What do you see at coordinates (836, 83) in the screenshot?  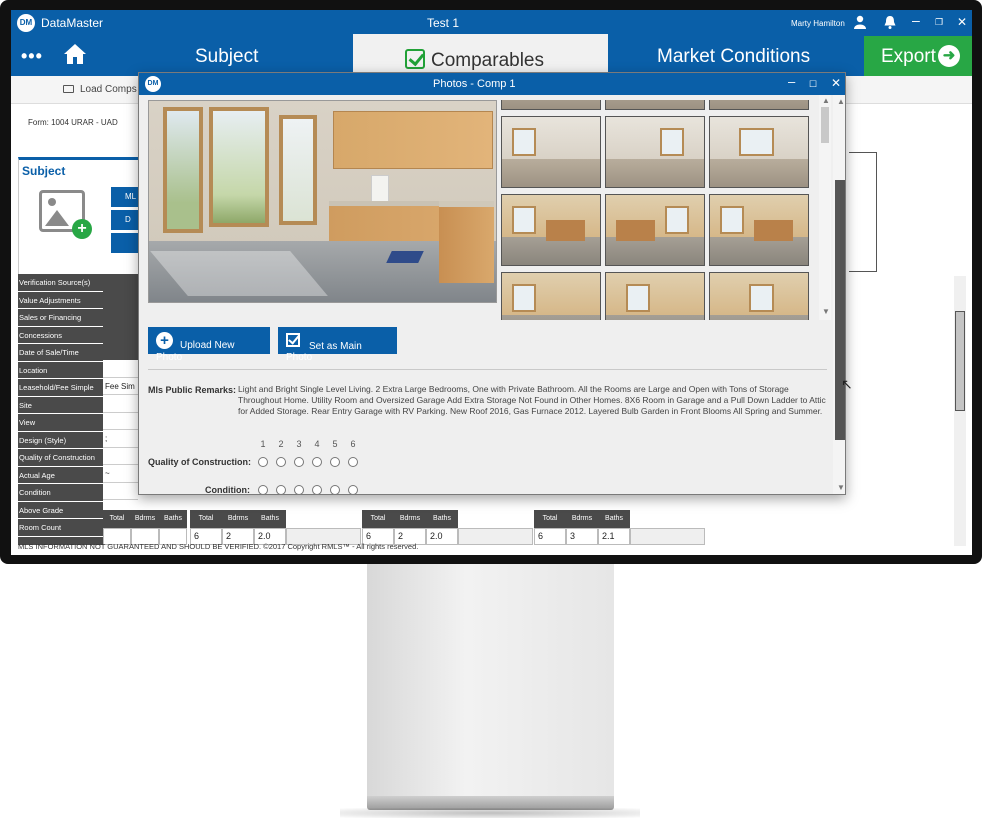 I see `dialog-close-icon: ✕` at bounding box center [836, 83].